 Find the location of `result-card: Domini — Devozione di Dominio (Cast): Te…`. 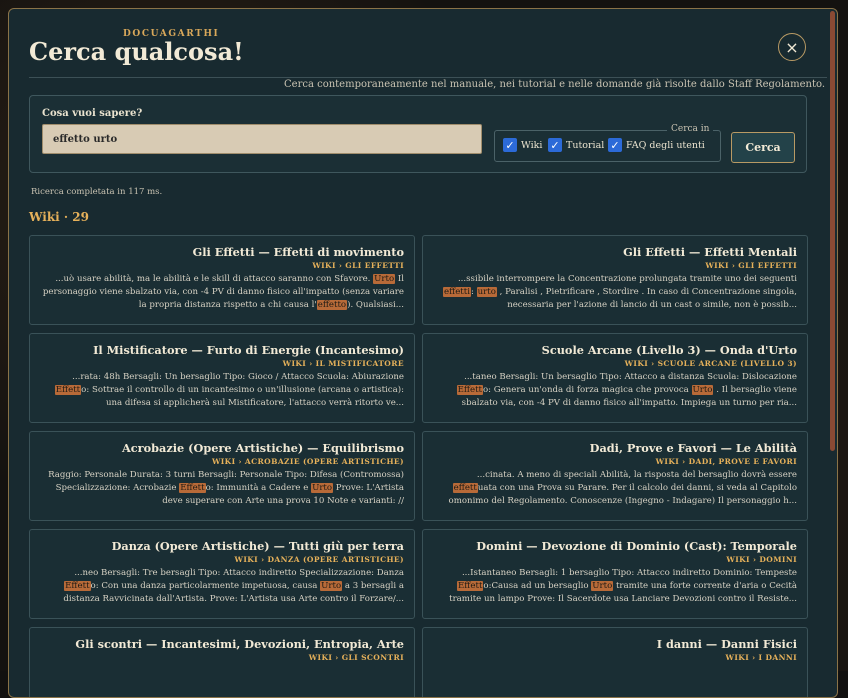

result-card: Domini — Devozione di Dominio (Cast): Te… is located at coordinates (615, 574).